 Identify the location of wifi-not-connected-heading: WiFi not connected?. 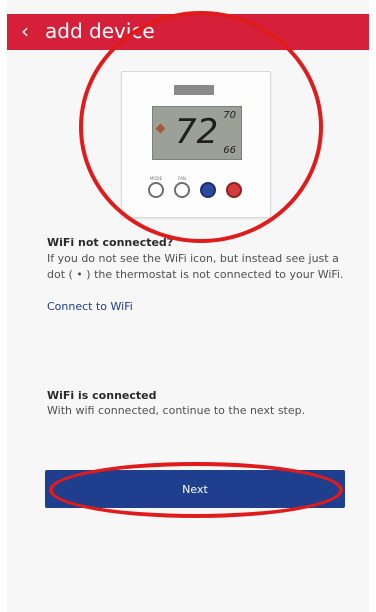
(110, 242).